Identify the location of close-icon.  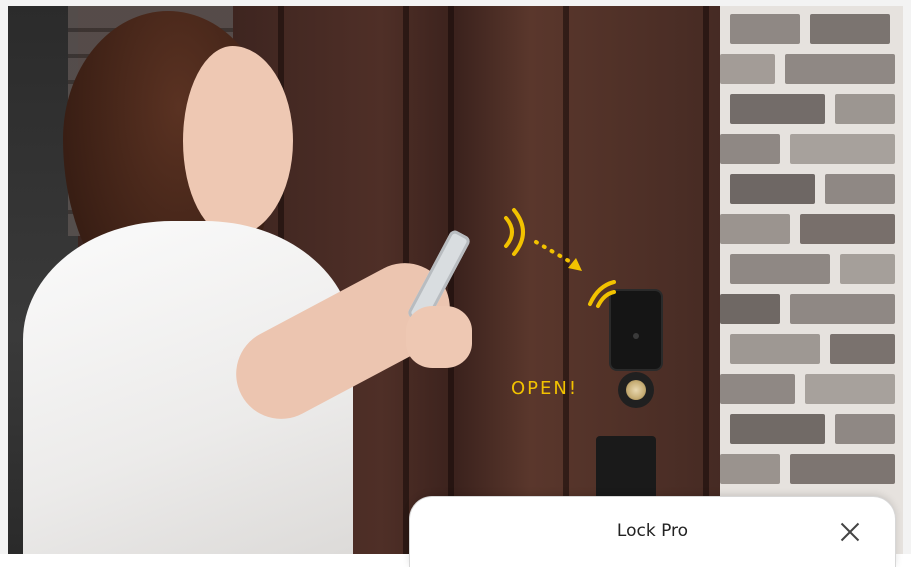
(850, 532).